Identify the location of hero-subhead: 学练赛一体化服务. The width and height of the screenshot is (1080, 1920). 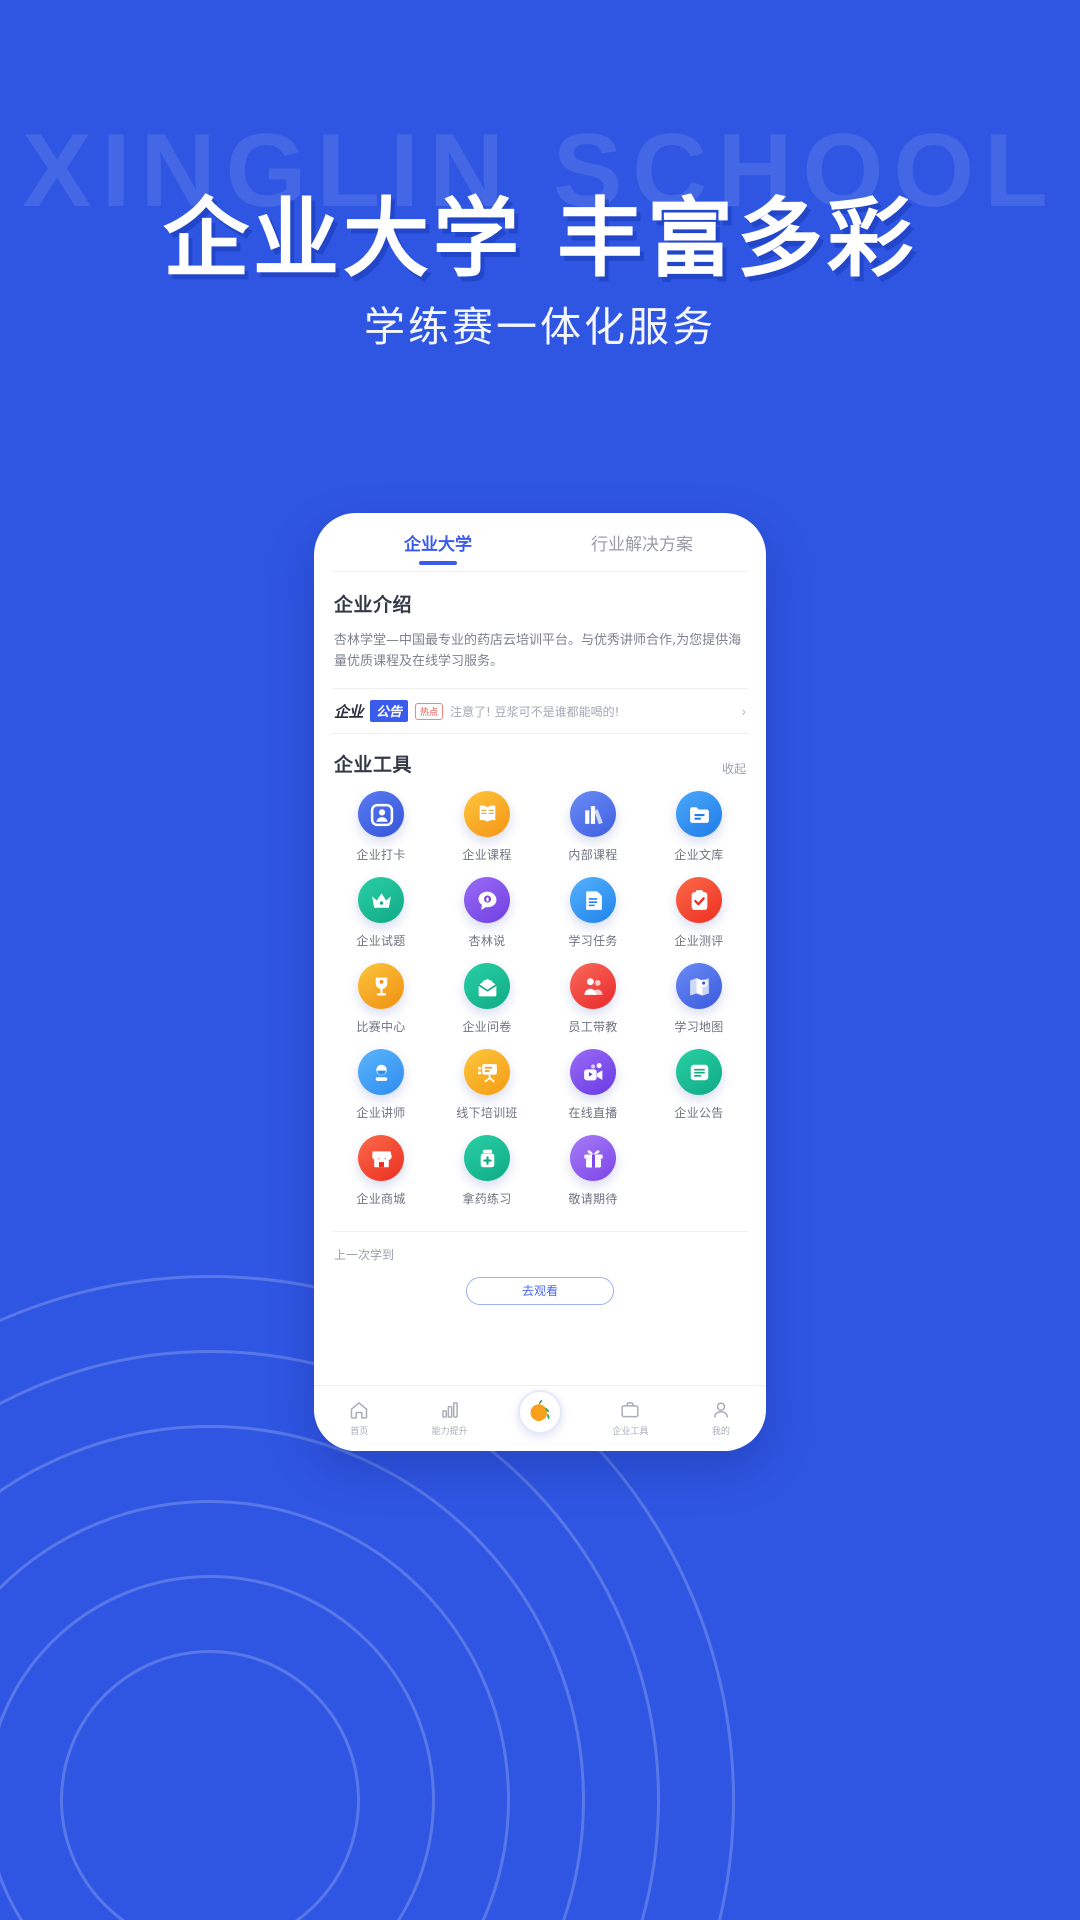
(540, 327).